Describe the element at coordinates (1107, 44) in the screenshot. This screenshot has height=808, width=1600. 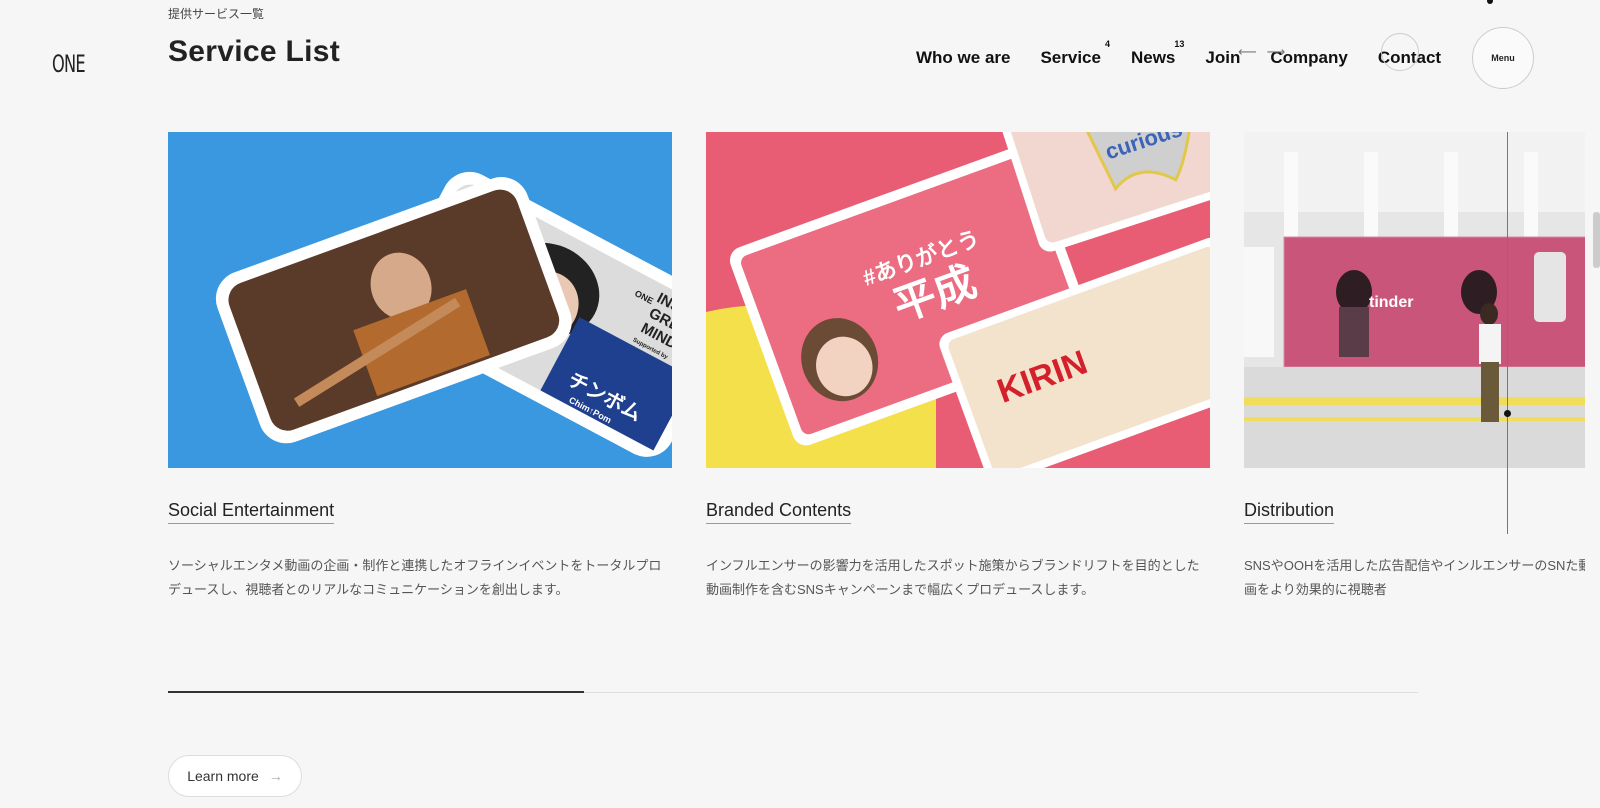
I see `service-count-badge: 4` at that location.